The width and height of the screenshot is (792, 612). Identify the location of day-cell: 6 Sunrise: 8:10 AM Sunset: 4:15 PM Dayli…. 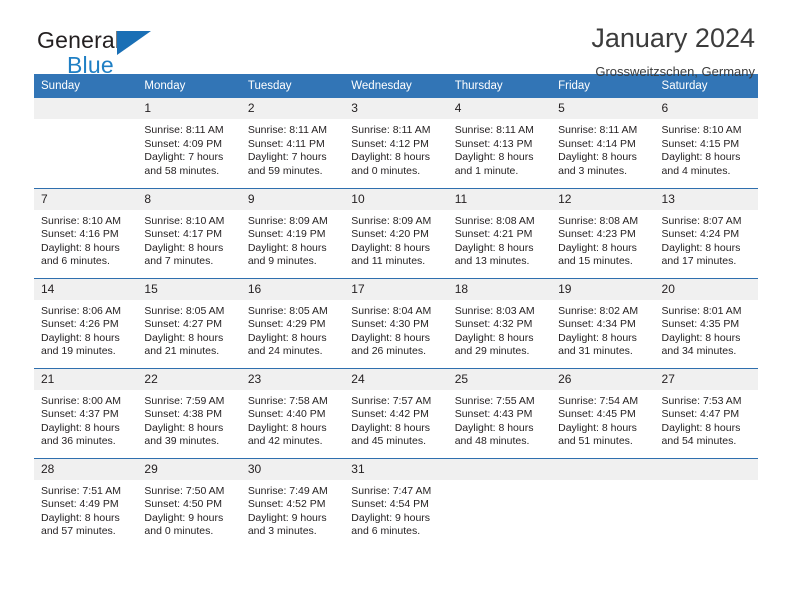
(706, 143).